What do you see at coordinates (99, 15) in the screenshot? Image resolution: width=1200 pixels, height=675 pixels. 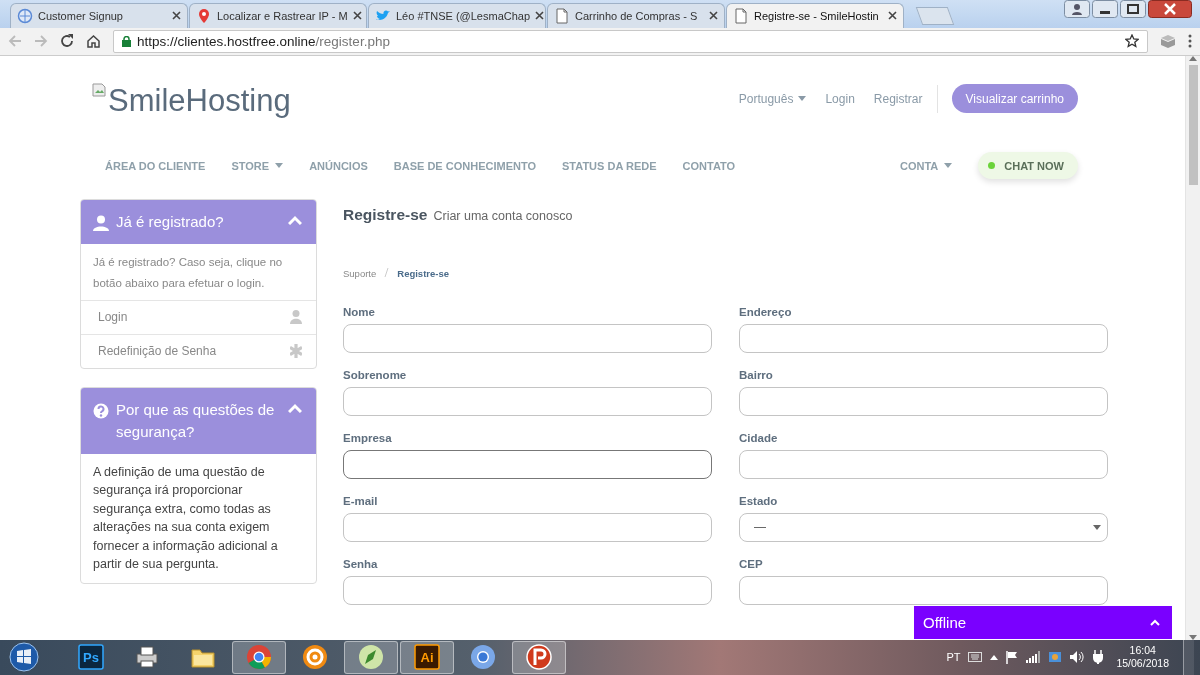 I see `browser-tab: Customer Signup` at bounding box center [99, 15].